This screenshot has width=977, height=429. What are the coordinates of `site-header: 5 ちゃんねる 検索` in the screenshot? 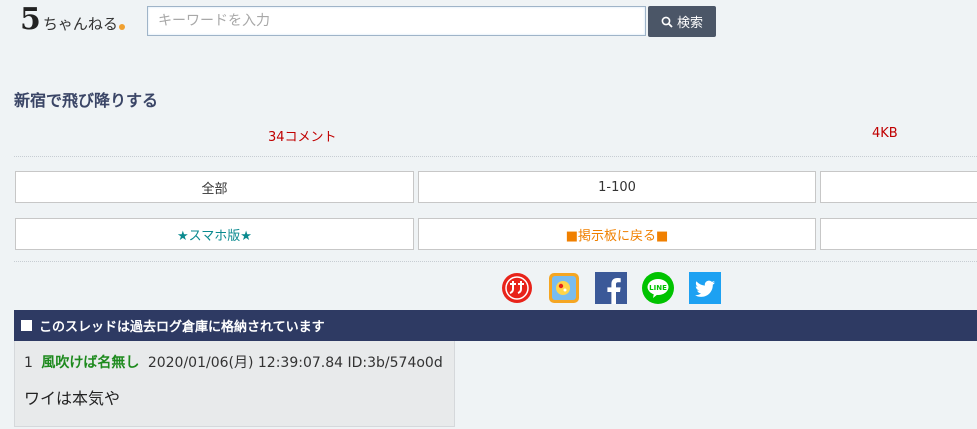 It's located at (488, 22).